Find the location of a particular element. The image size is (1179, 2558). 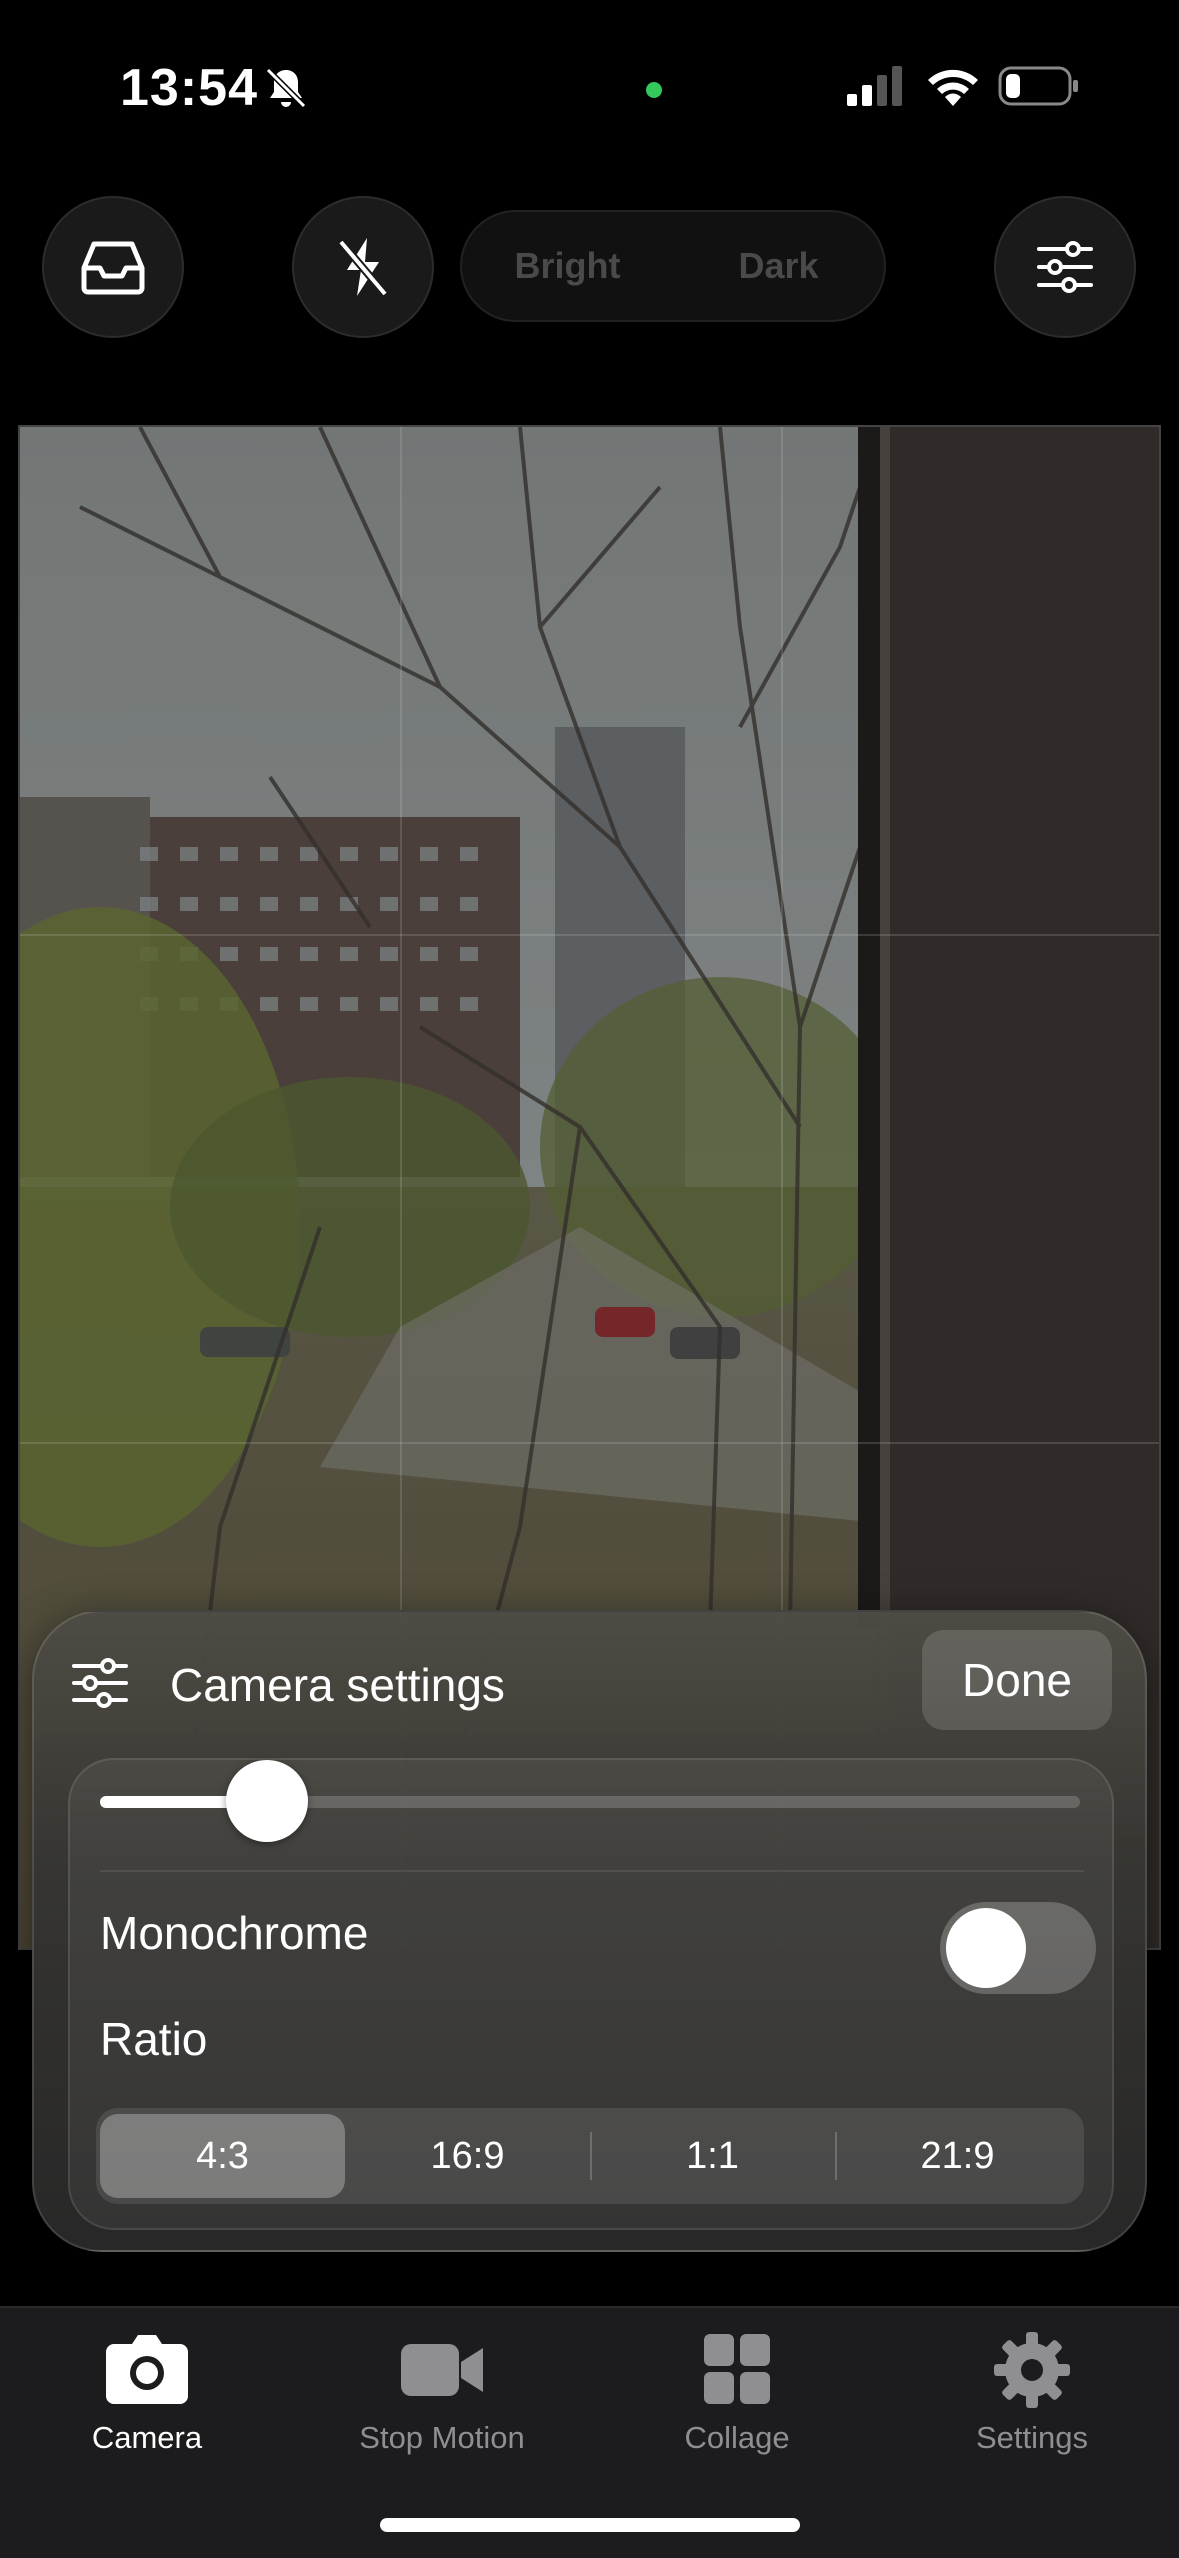

library-button is located at coordinates (113, 267).